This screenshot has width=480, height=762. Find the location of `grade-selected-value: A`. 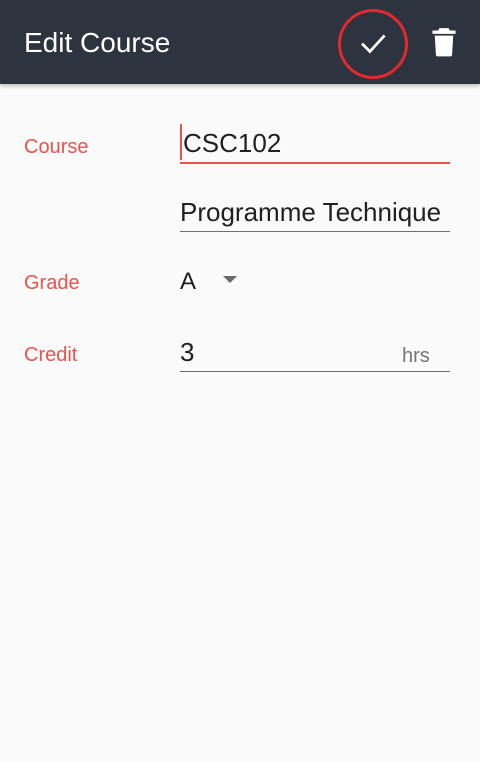

grade-selected-value: A is located at coordinates (188, 281).